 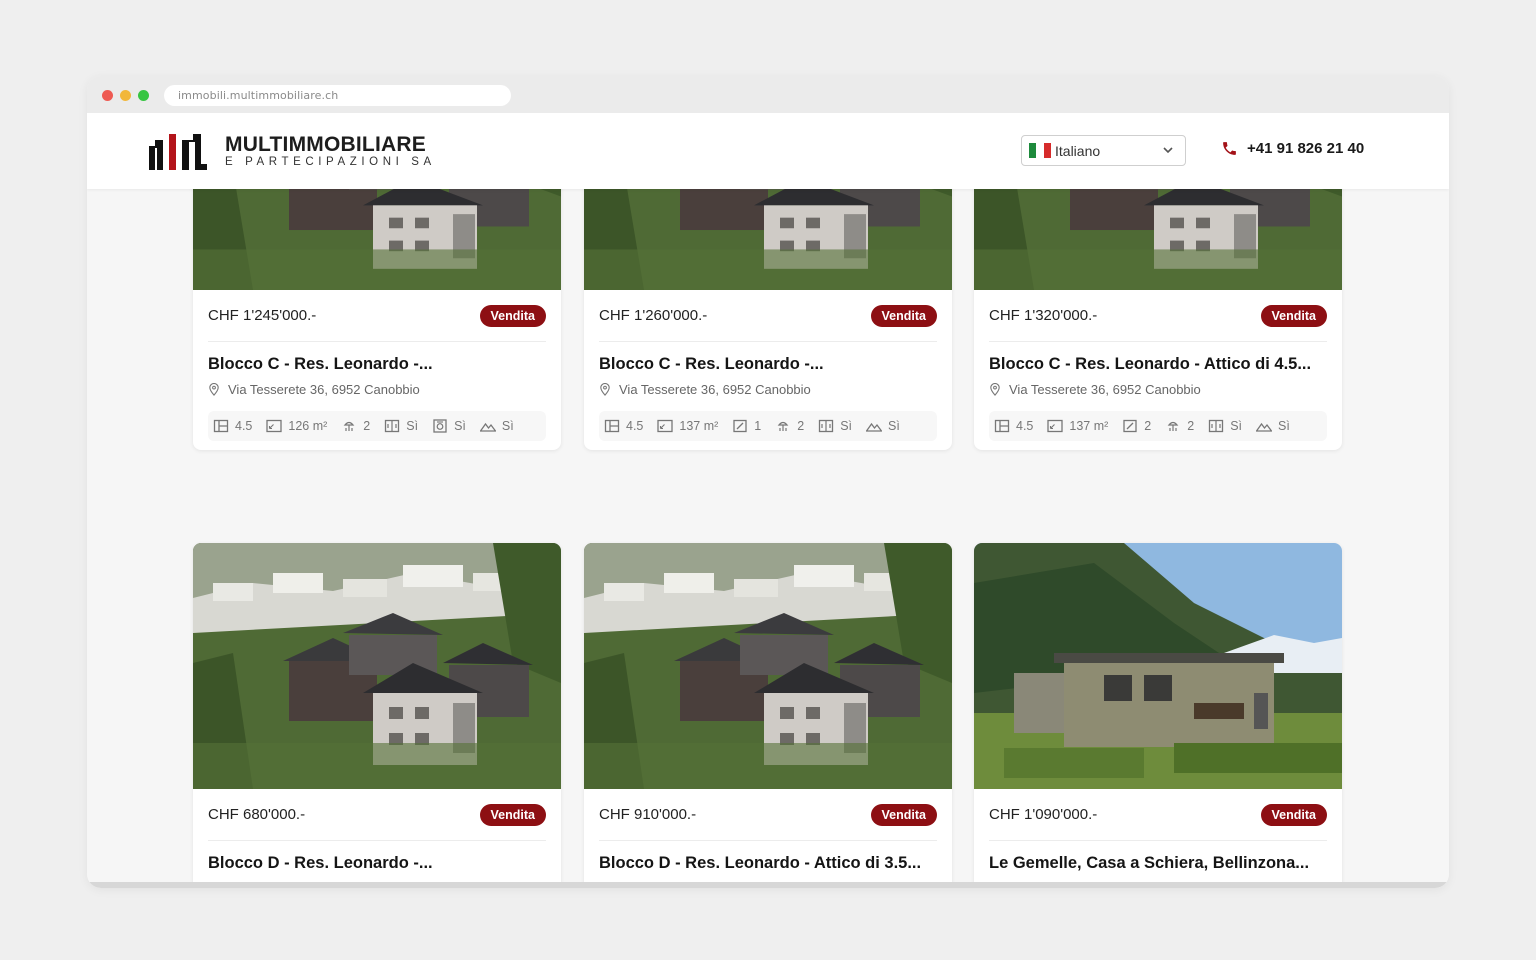 I want to click on feature-value: 126 m², so click(x=308, y=426).